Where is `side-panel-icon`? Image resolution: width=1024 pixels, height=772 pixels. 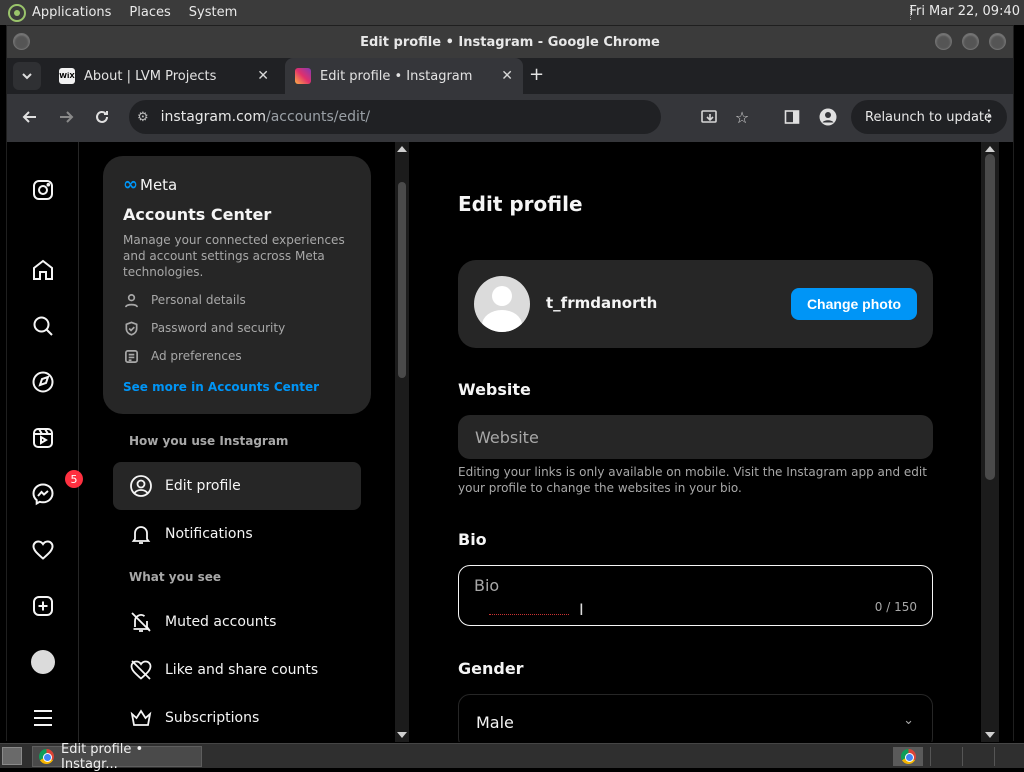 side-panel-icon is located at coordinates (792, 117).